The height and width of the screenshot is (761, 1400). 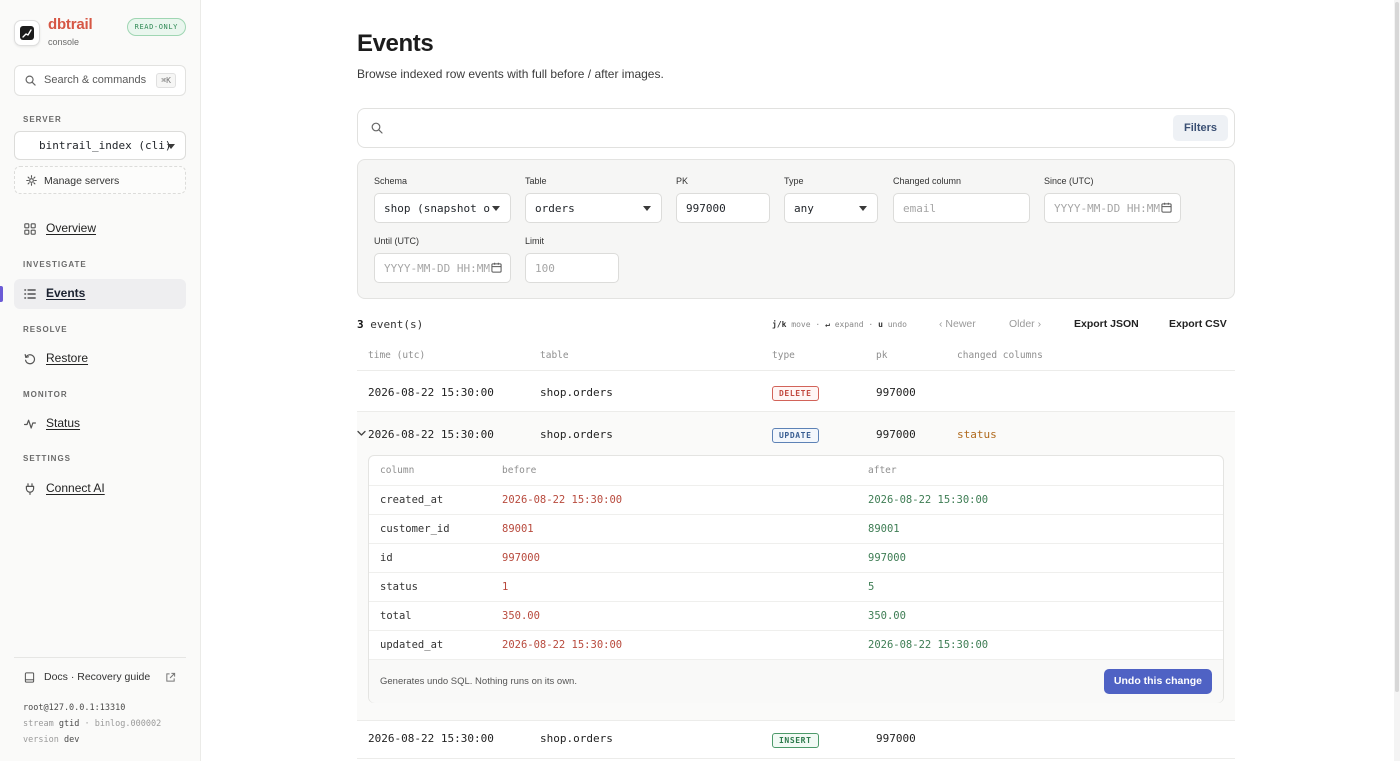 What do you see at coordinates (30, 489) in the screenshot?
I see `plug-icon` at bounding box center [30, 489].